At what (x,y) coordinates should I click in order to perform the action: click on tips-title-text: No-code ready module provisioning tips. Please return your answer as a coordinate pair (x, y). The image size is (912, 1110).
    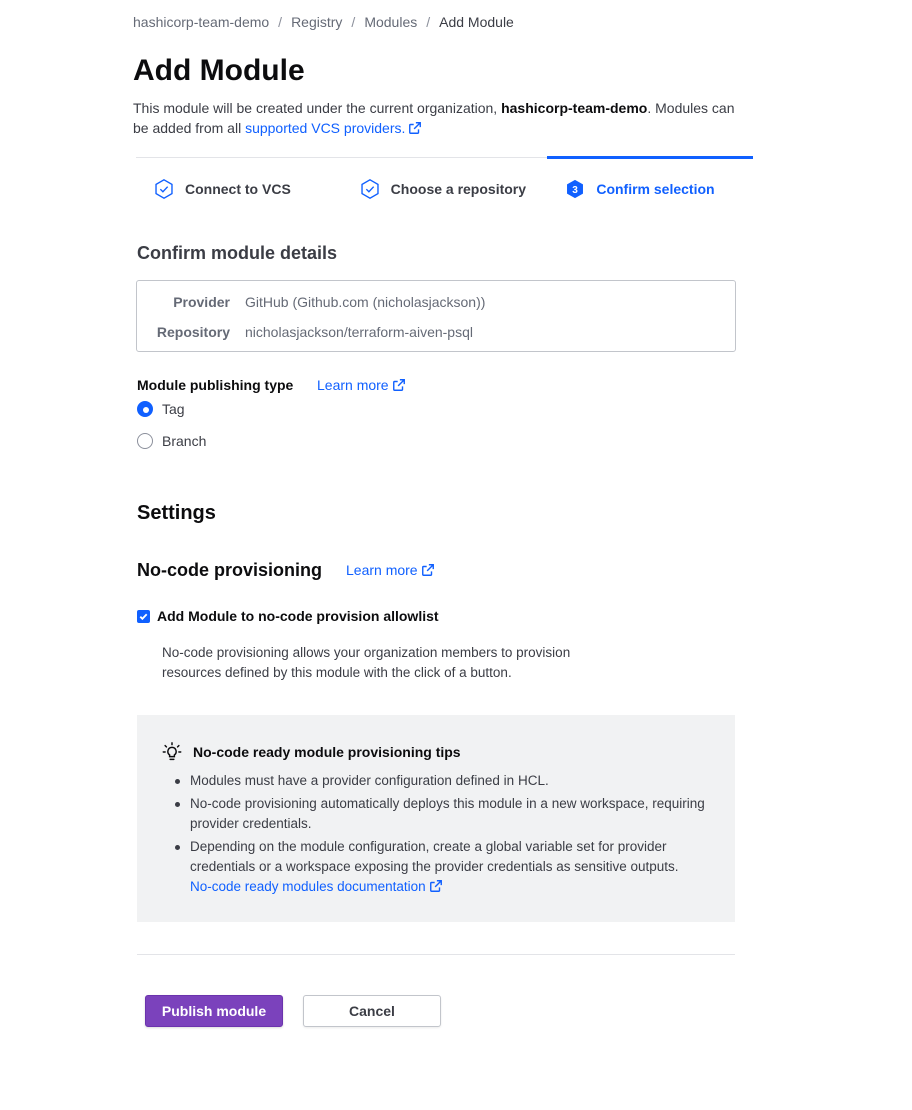
    Looking at the image, I should click on (327, 752).